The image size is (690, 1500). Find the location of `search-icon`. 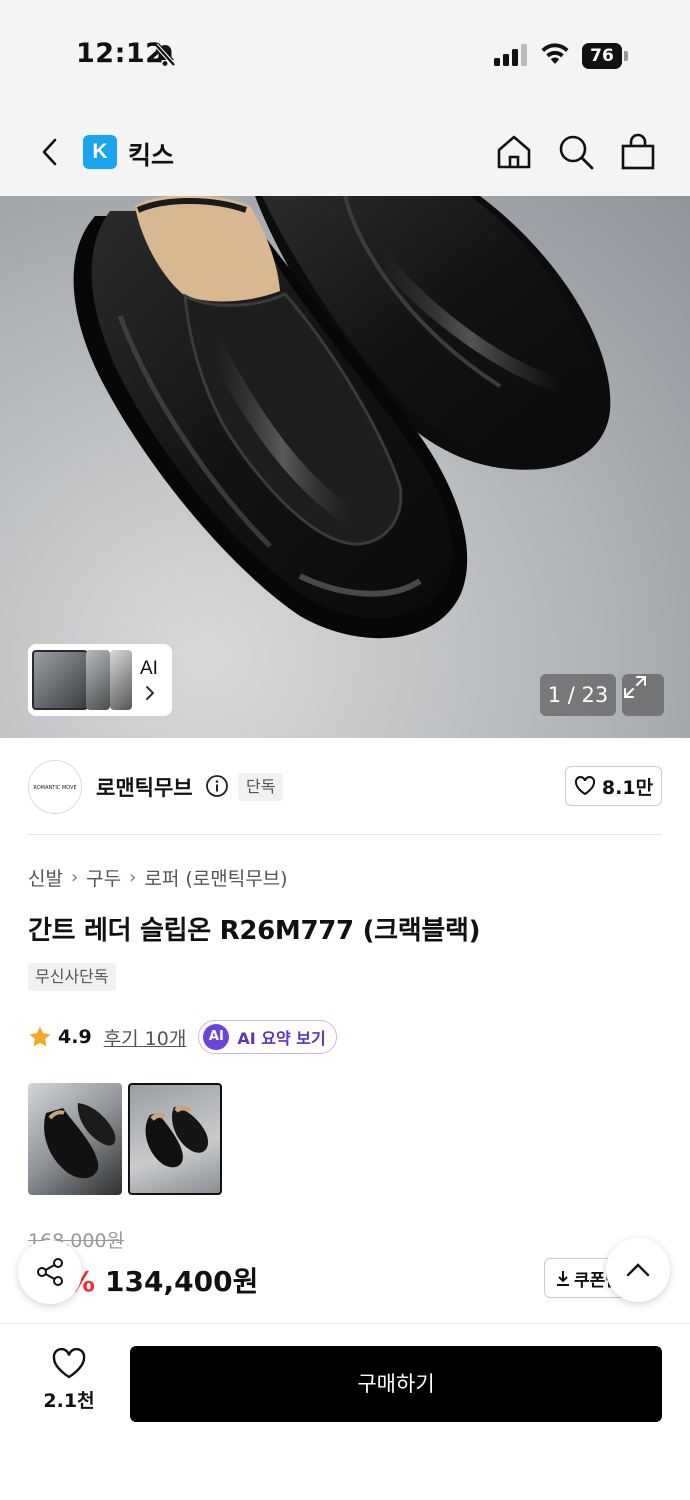

search-icon is located at coordinates (576, 152).